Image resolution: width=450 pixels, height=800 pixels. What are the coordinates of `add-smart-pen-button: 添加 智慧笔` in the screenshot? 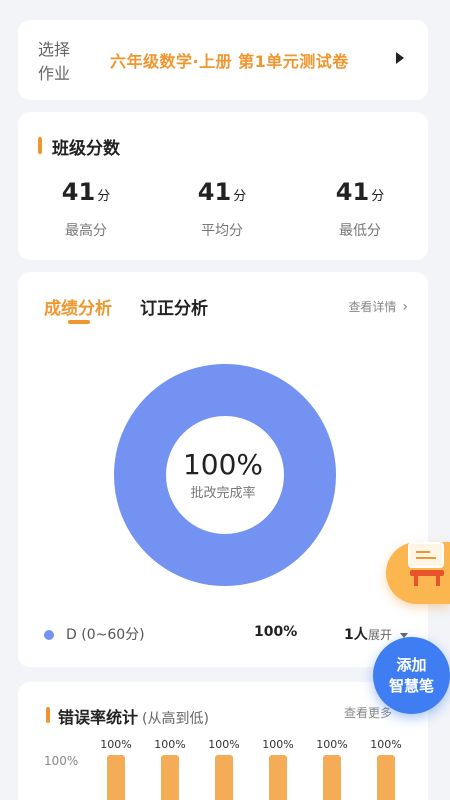 It's located at (411, 675).